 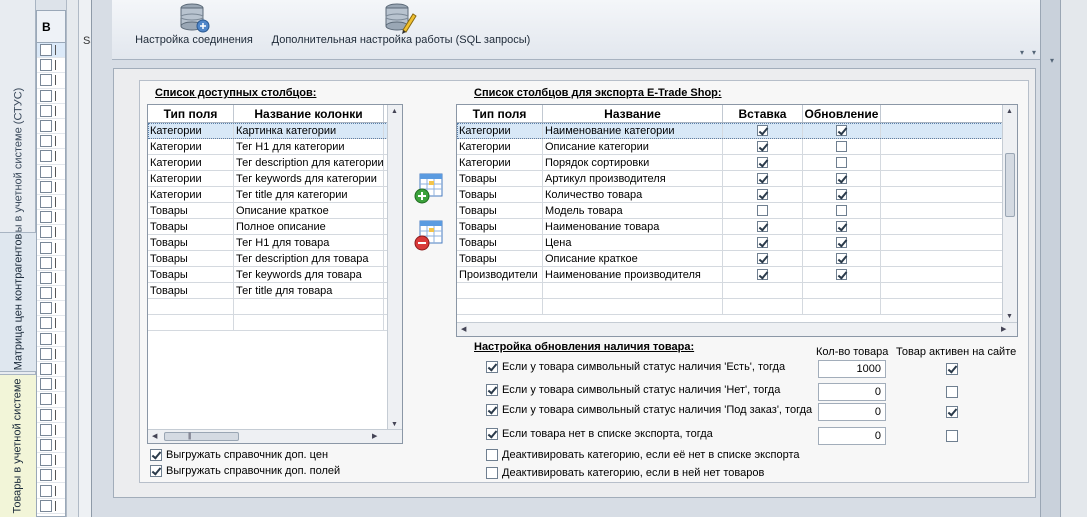 What do you see at coordinates (737, 329) in the screenshot?
I see `horizontal-scrollbar: ◀ ▶` at bounding box center [737, 329].